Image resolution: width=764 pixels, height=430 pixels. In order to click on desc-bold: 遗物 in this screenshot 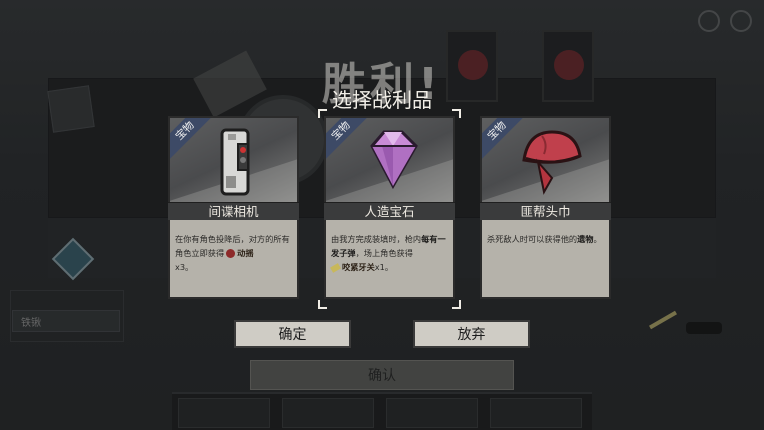, I will do `click(585, 239)`.